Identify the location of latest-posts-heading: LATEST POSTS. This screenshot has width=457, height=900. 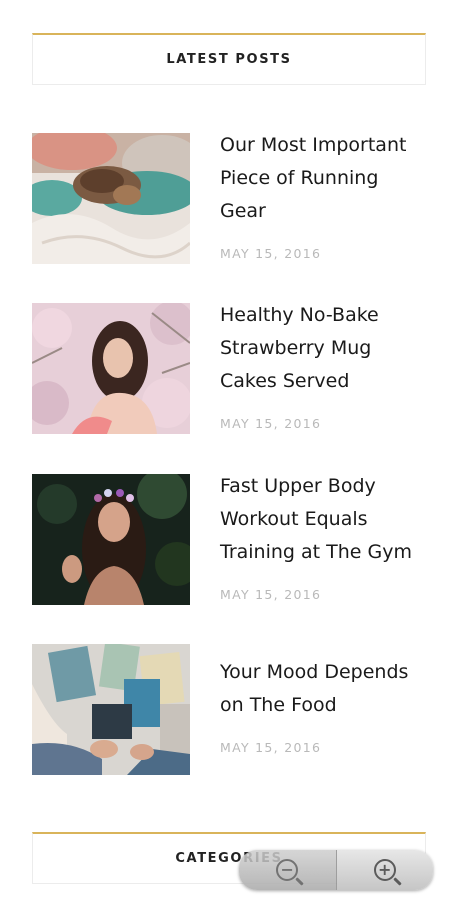
(229, 59).